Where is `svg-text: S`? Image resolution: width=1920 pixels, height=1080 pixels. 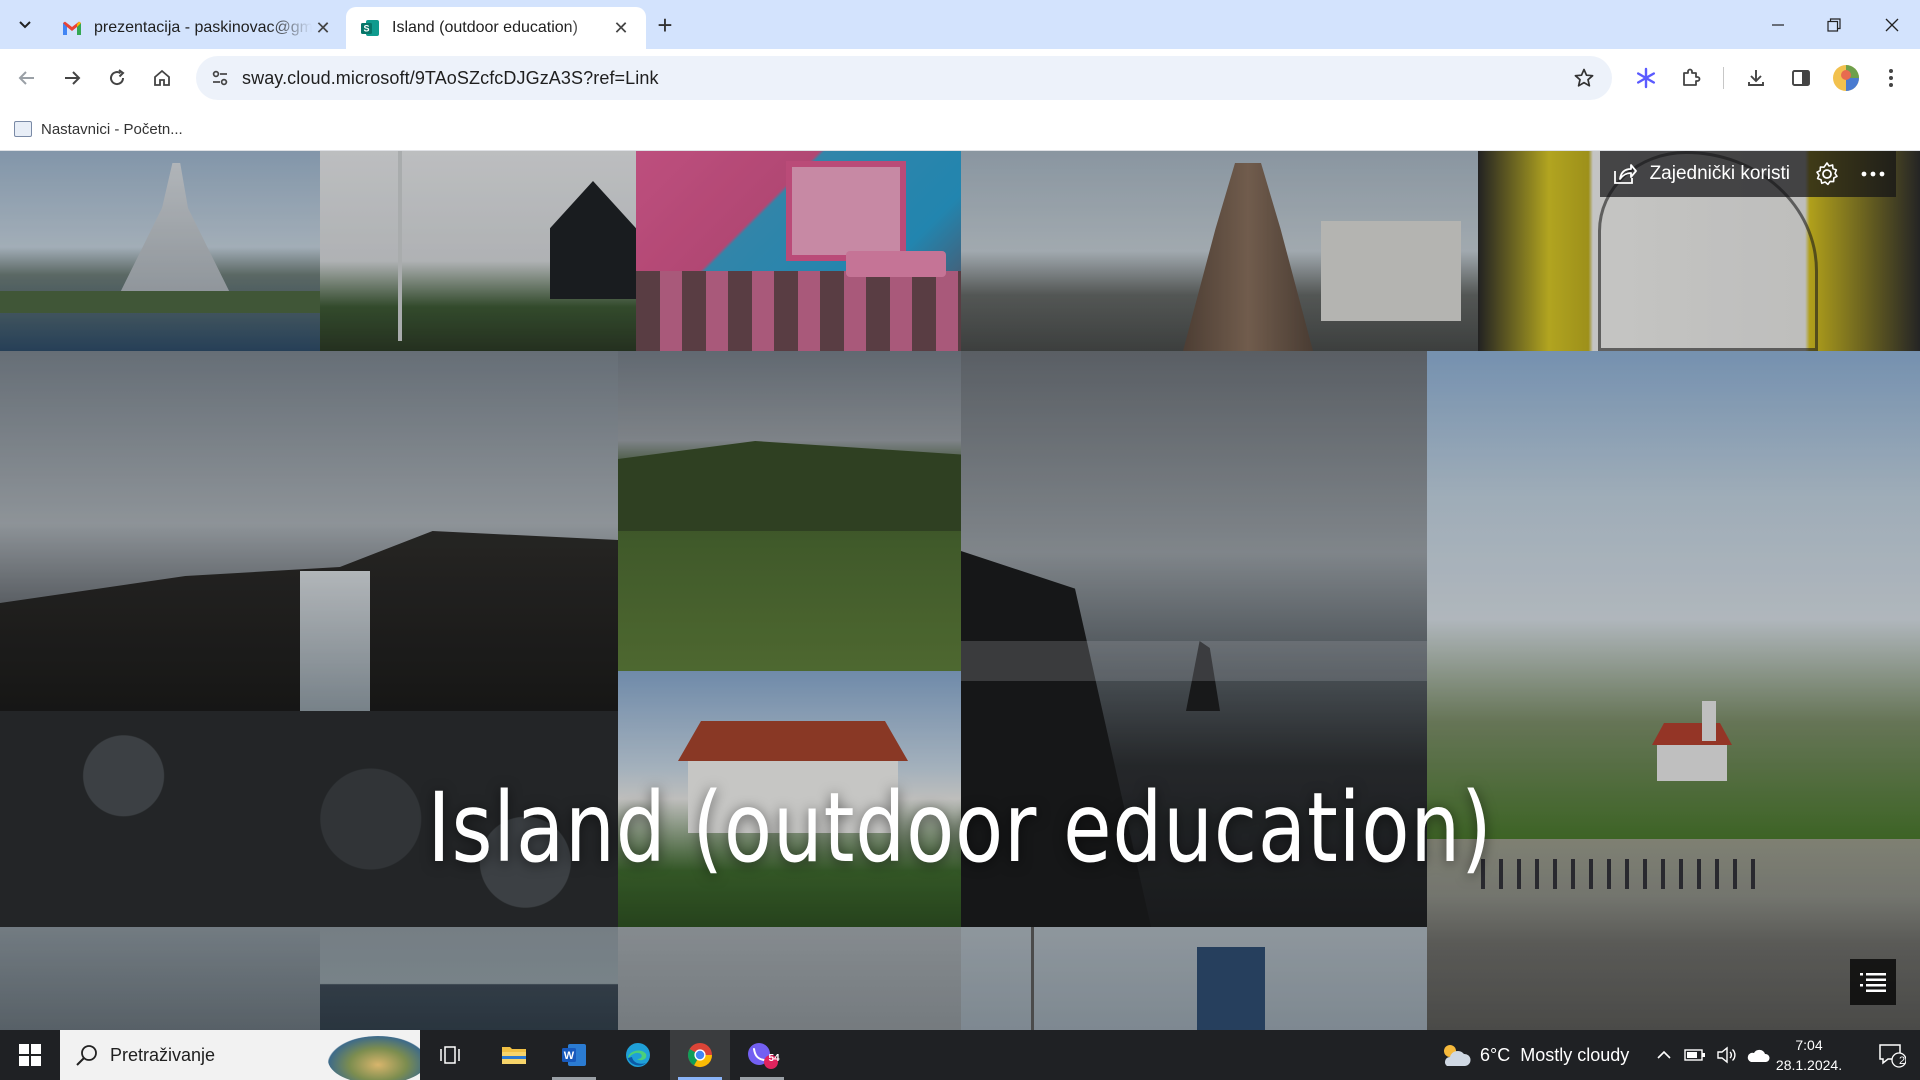 svg-text: S is located at coordinates (366, 29).